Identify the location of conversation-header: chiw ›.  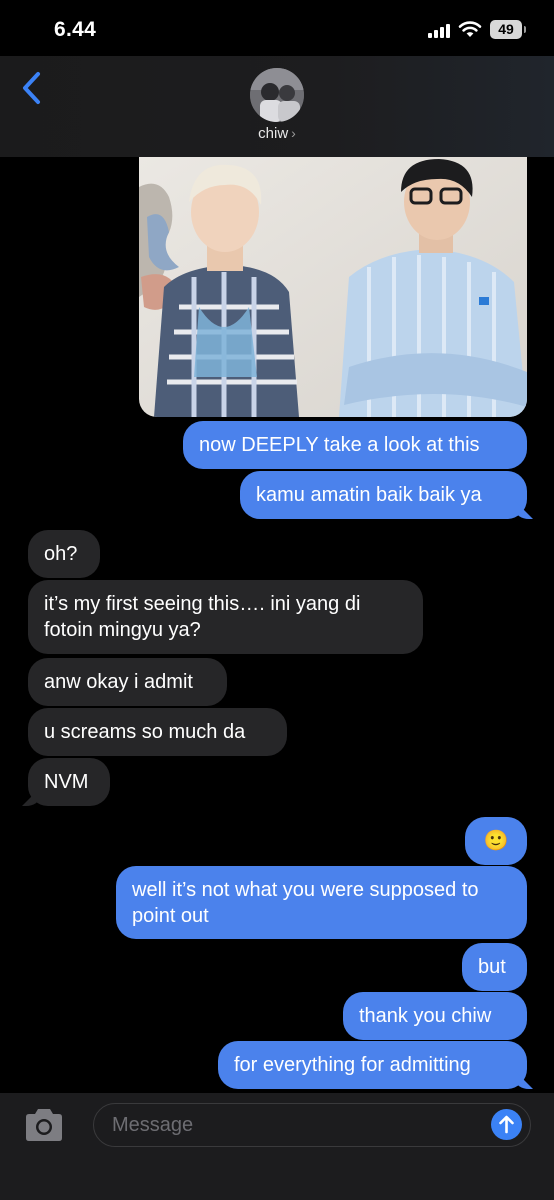
(277, 106).